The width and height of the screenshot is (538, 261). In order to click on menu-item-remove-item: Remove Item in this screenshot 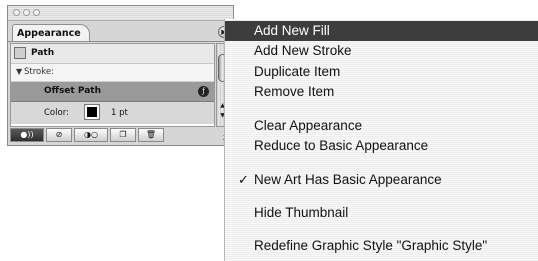, I will do `click(381, 92)`.